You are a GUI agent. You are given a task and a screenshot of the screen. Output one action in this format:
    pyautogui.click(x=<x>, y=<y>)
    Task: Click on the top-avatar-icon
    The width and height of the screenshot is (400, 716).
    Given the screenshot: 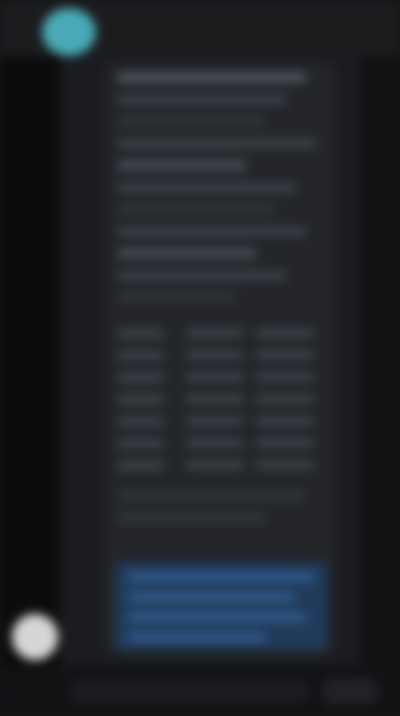 What is the action you would take?
    pyautogui.click(x=69, y=32)
    